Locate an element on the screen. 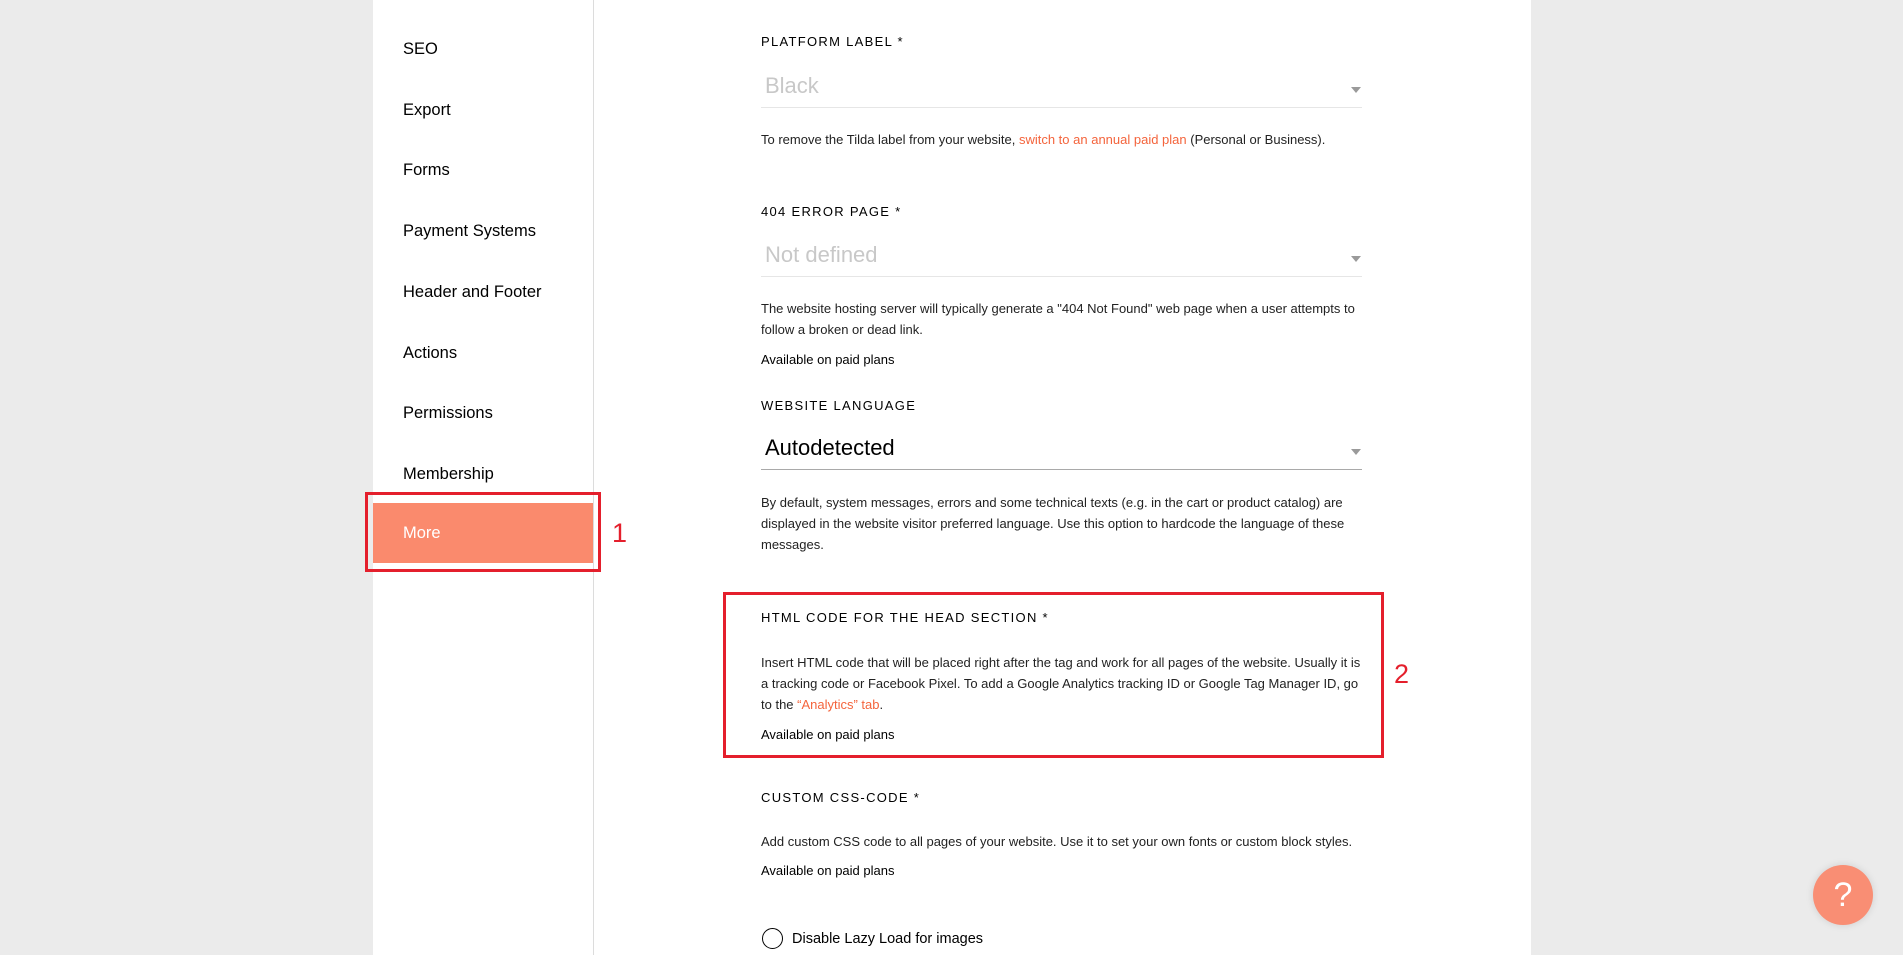 This screenshot has width=1903, height=955. analytics-tab-link: “Analytics” tab is located at coordinates (838, 704).